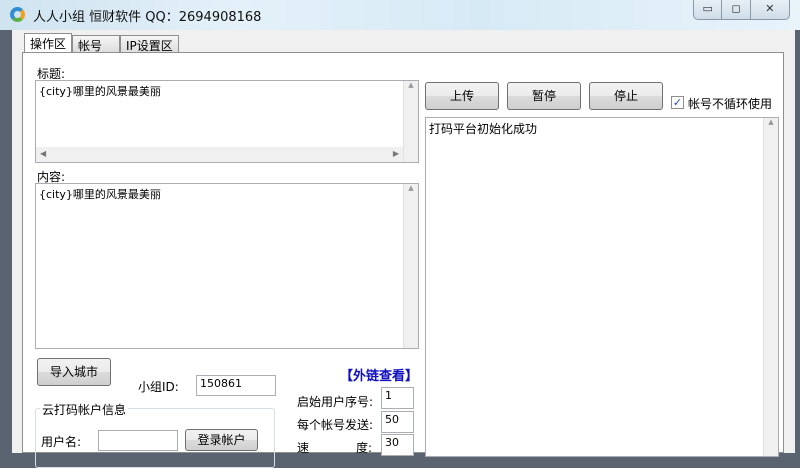  I want to click on login-account-button: 登录帐户, so click(221, 440).